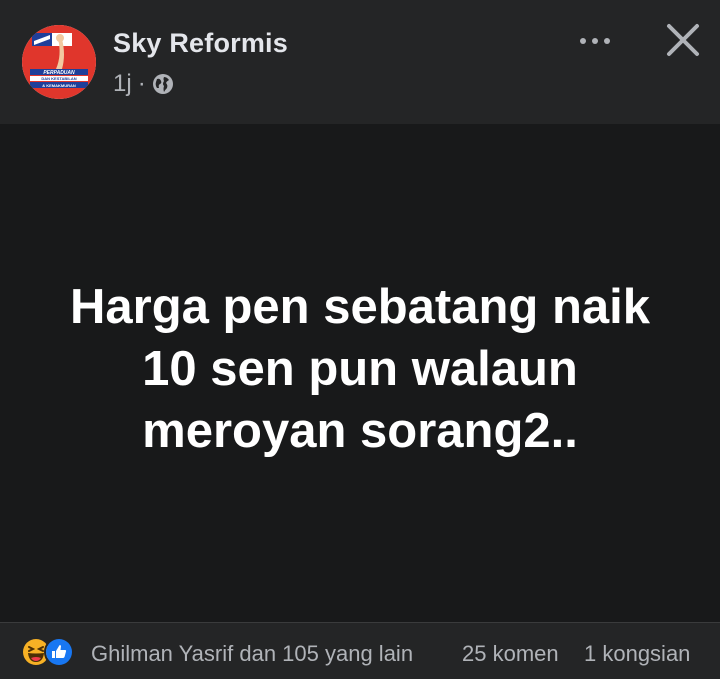 The height and width of the screenshot is (679, 720). What do you see at coordinates (200, 43) in the screenshot?
I see `page-name-link: Sky Reformis` at bounding box center [200, 43].